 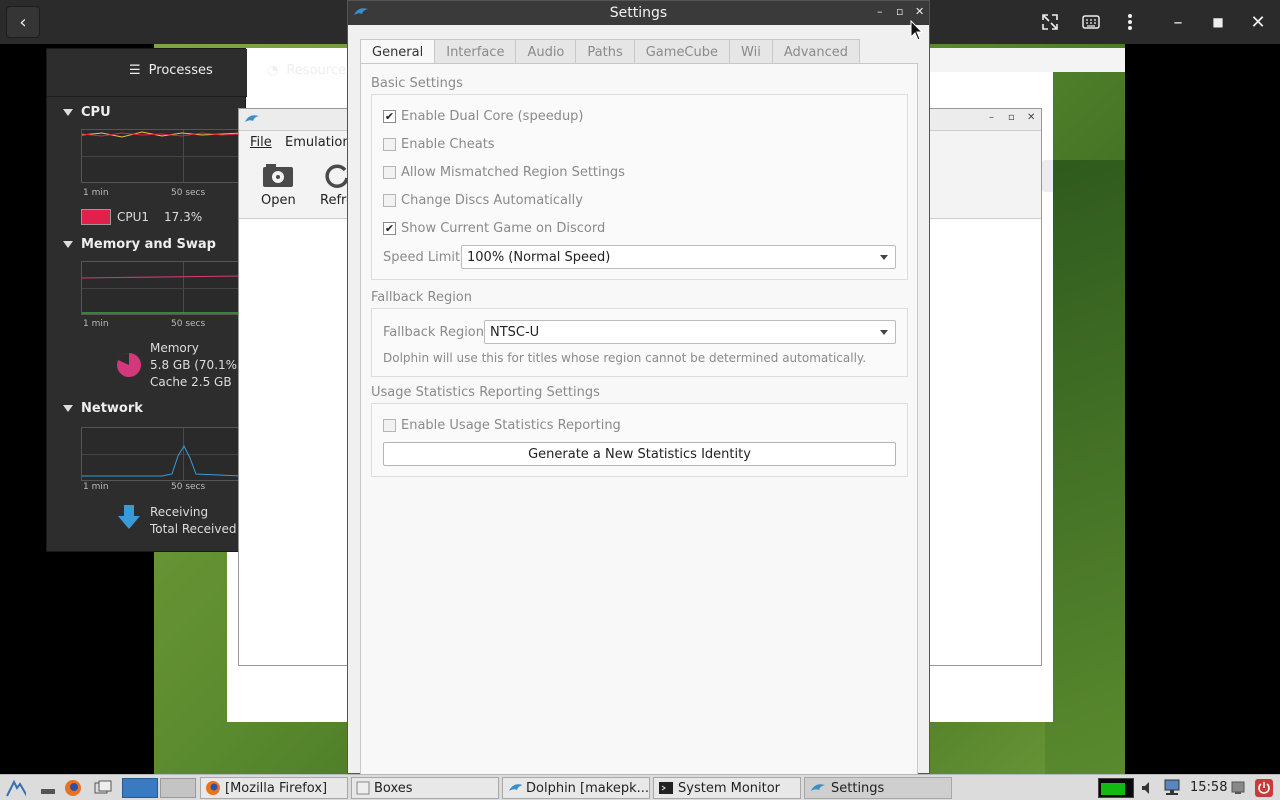 I want to click on cheats-checkbox: Enable Cheats, so click(x=439, y=144).